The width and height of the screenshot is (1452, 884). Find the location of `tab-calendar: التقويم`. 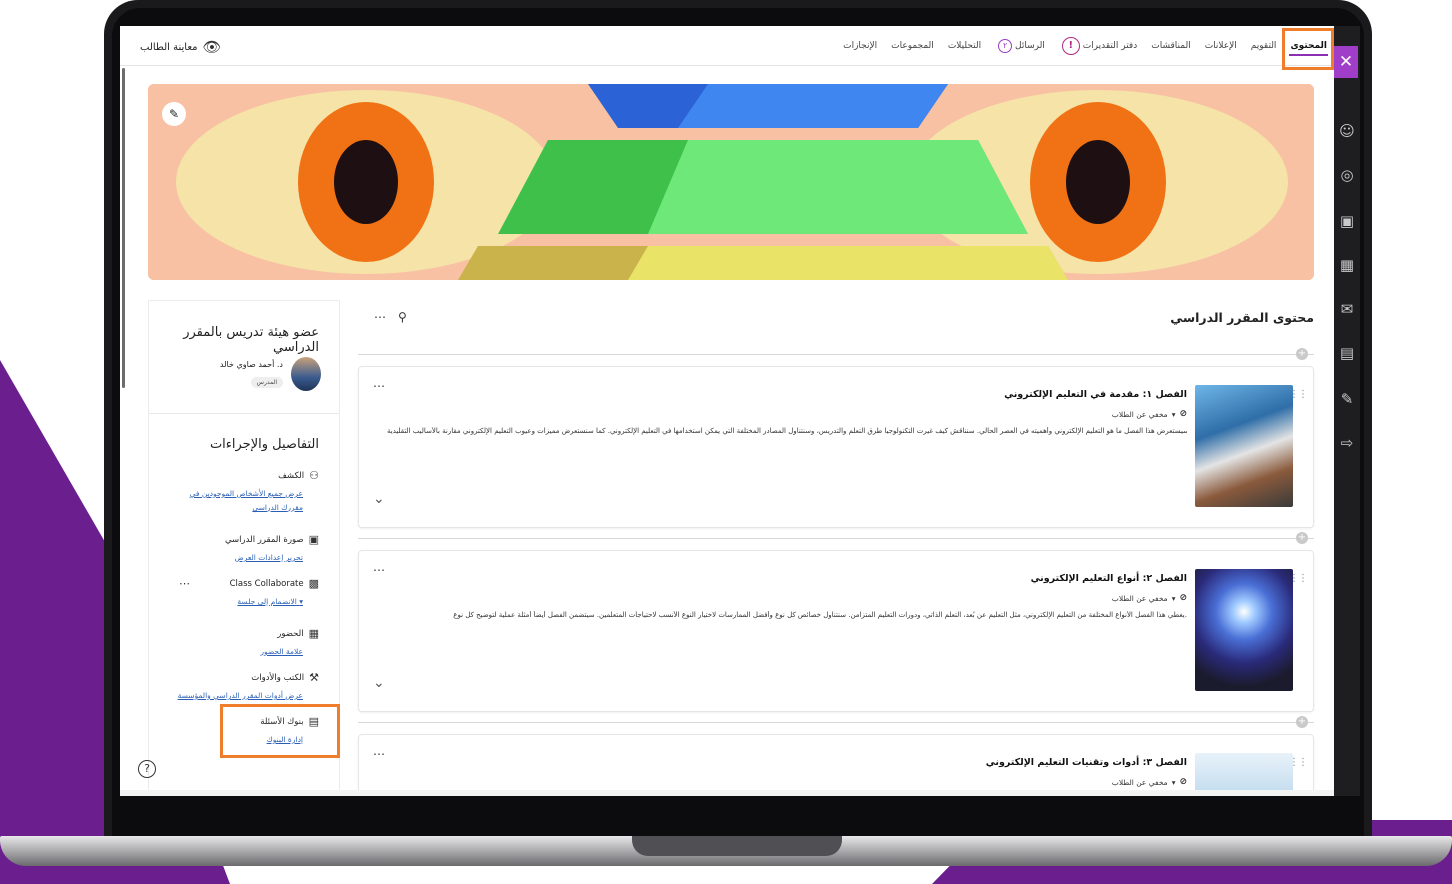

tab-calendar: التقويم is located at coordinates (1264, 46).